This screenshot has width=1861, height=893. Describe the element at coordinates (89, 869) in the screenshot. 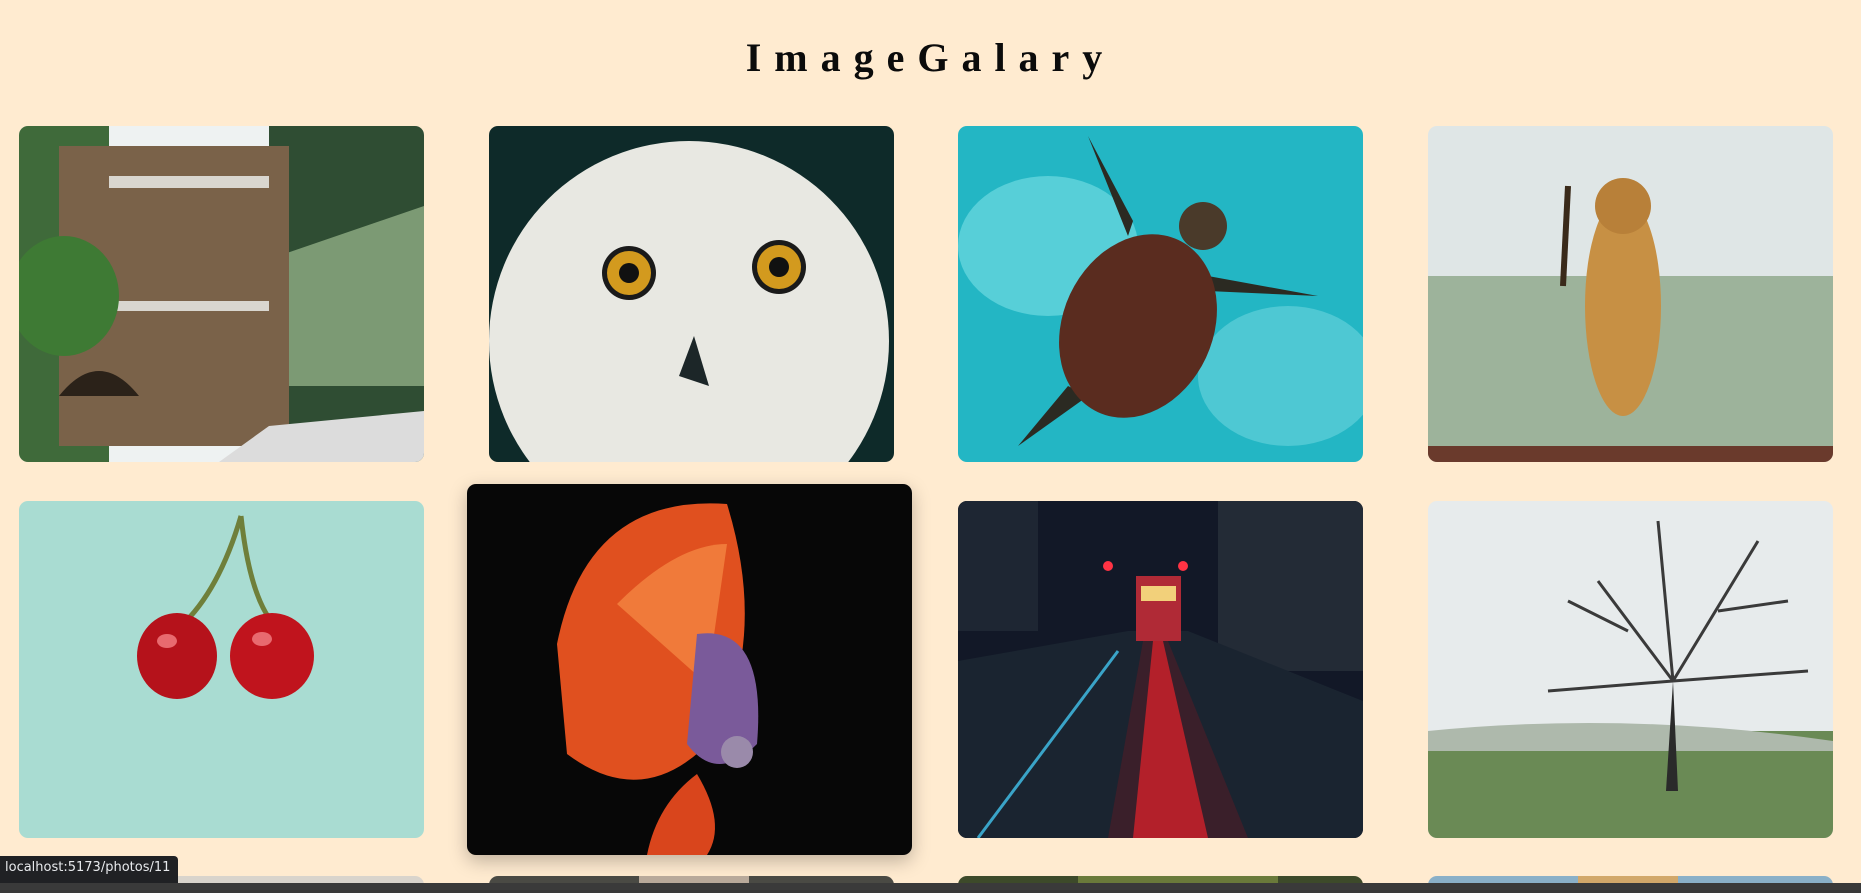

I see `link-status-bar: localhost:5173/photos/11` at that location.